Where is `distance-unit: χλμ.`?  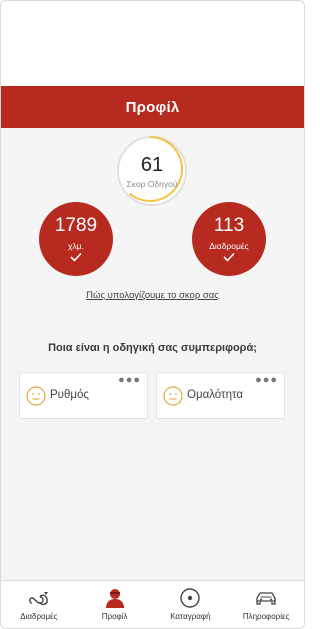 distance-unit: χλμ. is located at coordinates (76, 246).